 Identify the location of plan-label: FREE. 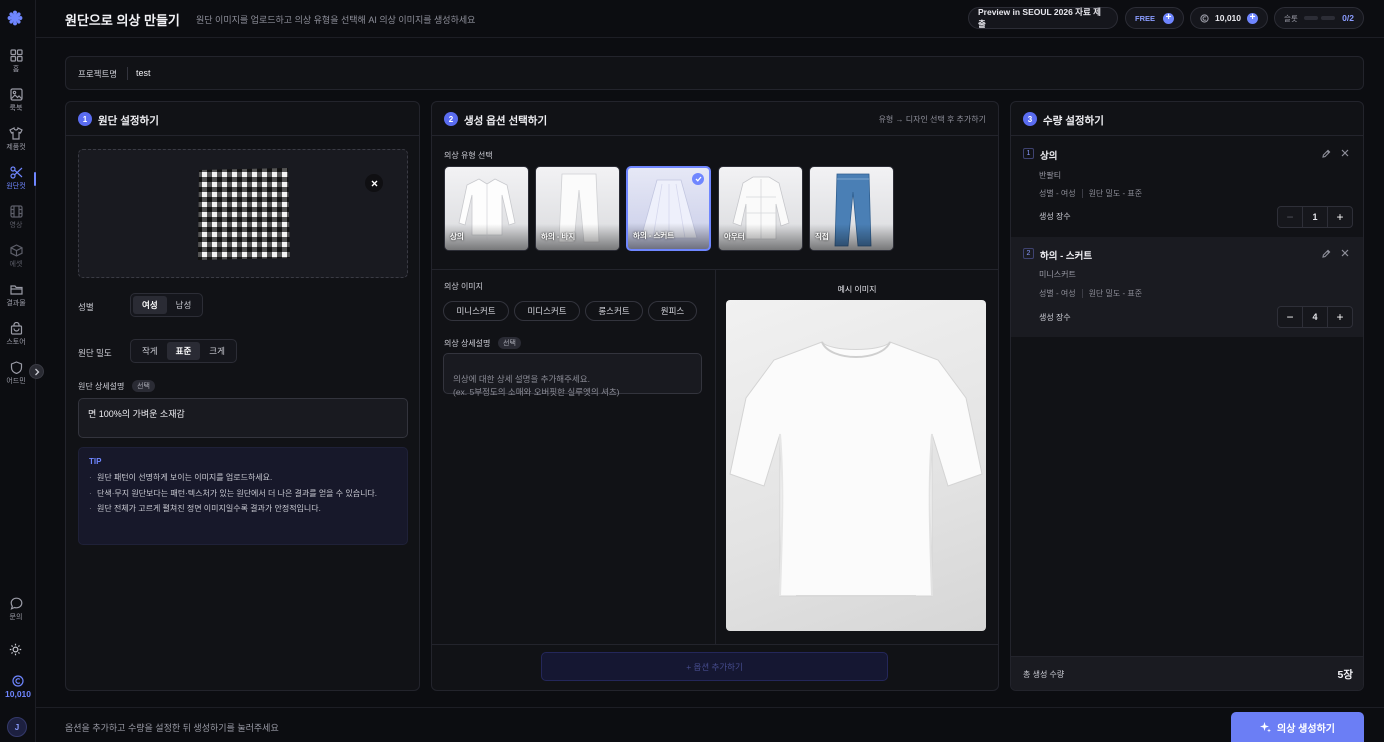
(1145, 18).